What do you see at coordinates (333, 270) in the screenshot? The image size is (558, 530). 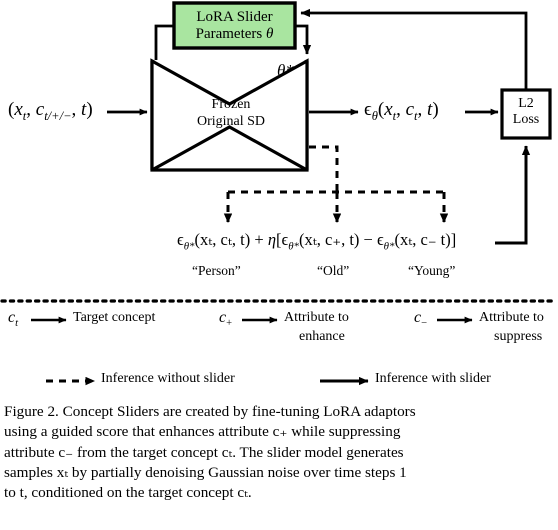 I see `quote-label-old: “Old”` at bounding box center [333, 270].